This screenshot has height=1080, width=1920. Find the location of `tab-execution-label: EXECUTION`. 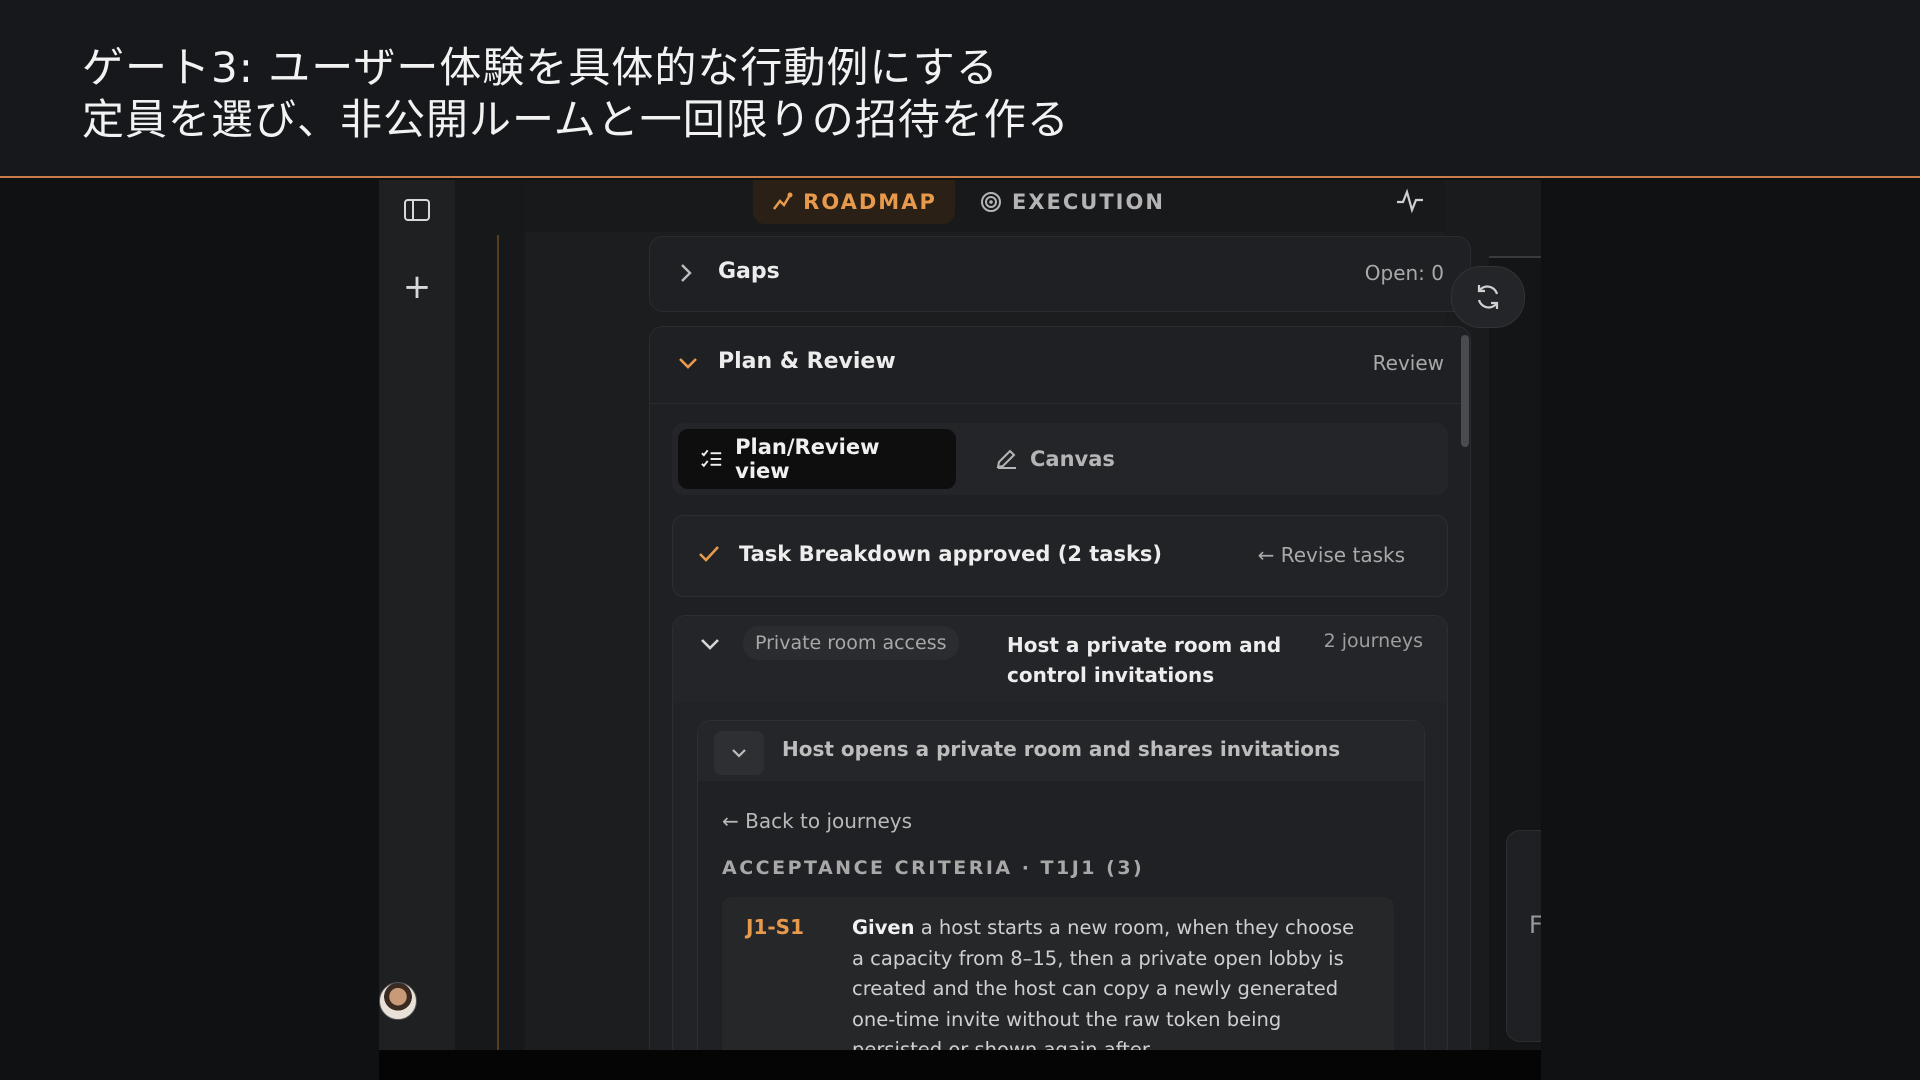

tab-execution-label: EXECUTION is located at coordinates (1088, 202).